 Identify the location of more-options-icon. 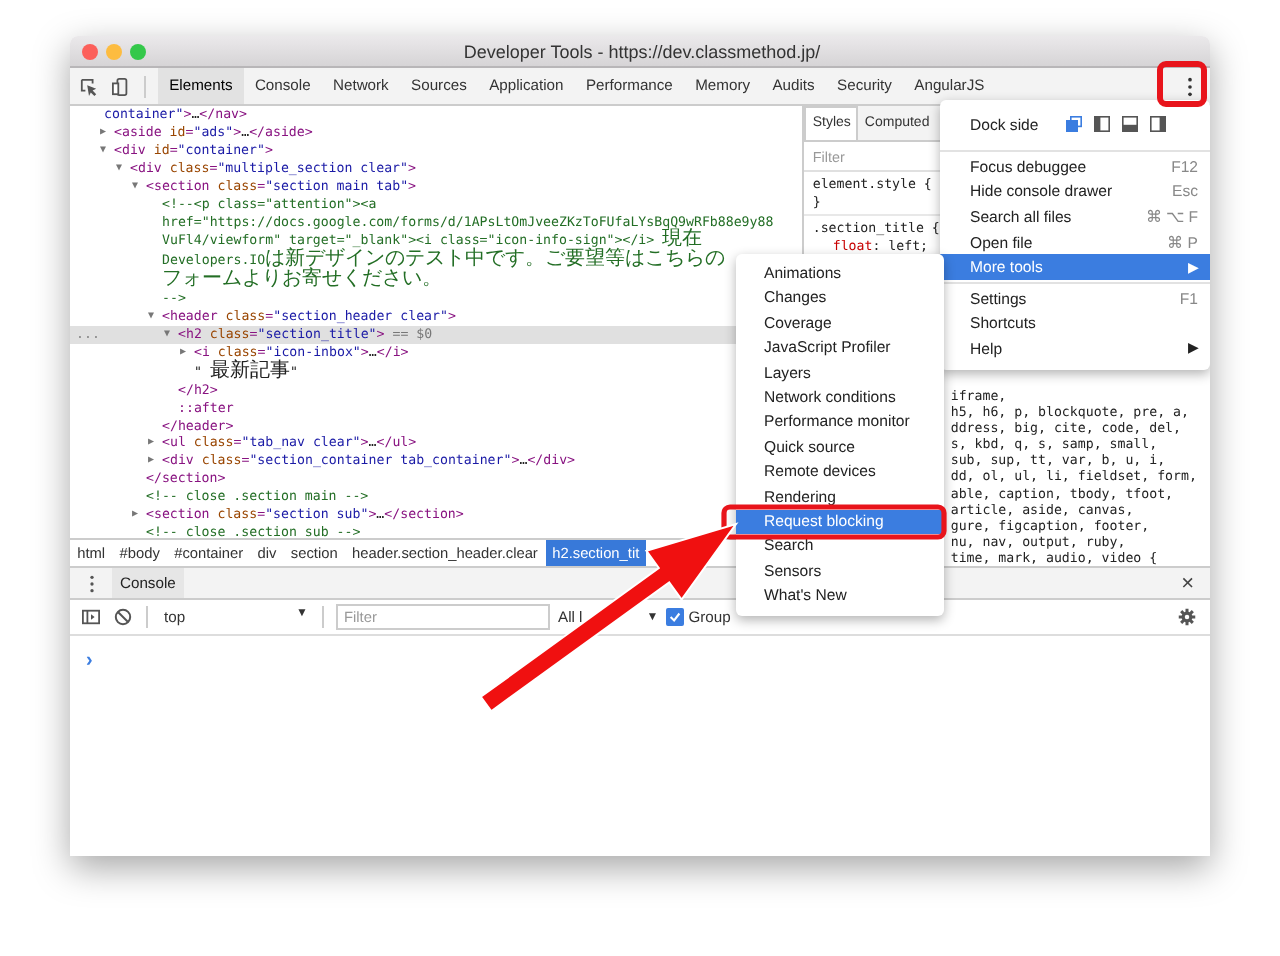
(1190, 86).